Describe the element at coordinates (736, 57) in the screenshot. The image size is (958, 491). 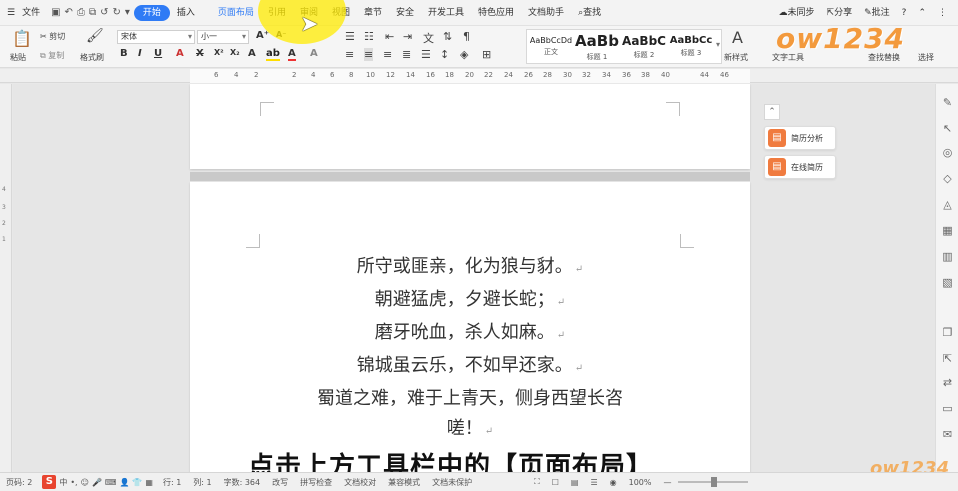
I see `new-style-button: 新样式` at that location.